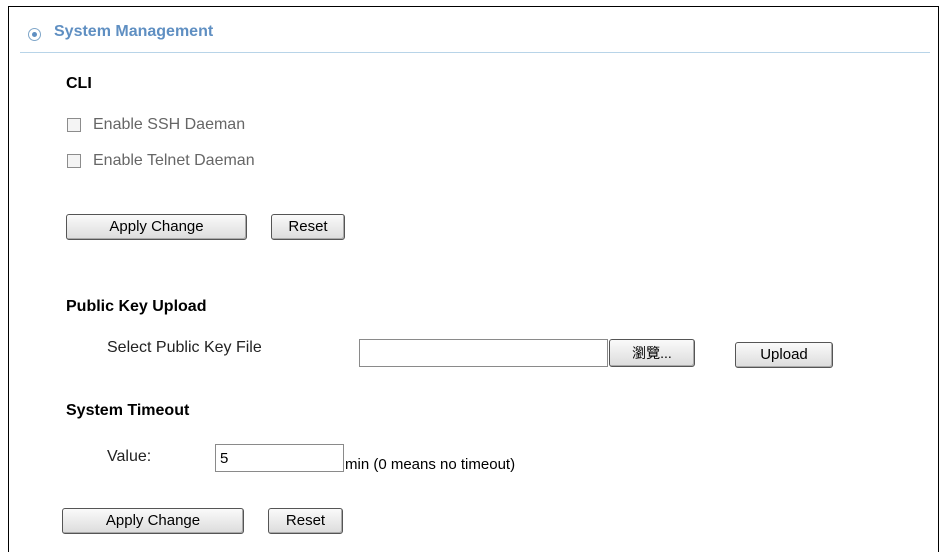 Image resolution: width=942 pixels, height=555 pixels. I want to click on timeout-apply-change-button: Apply Change, so click(153, 521).